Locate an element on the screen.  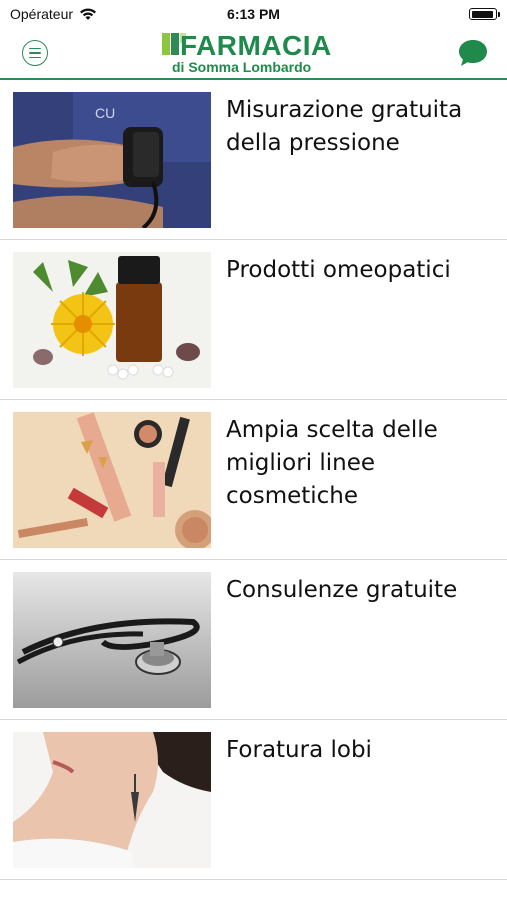
service-title: Misurazione gratuita della pressione is located at coordinates (344, 126).